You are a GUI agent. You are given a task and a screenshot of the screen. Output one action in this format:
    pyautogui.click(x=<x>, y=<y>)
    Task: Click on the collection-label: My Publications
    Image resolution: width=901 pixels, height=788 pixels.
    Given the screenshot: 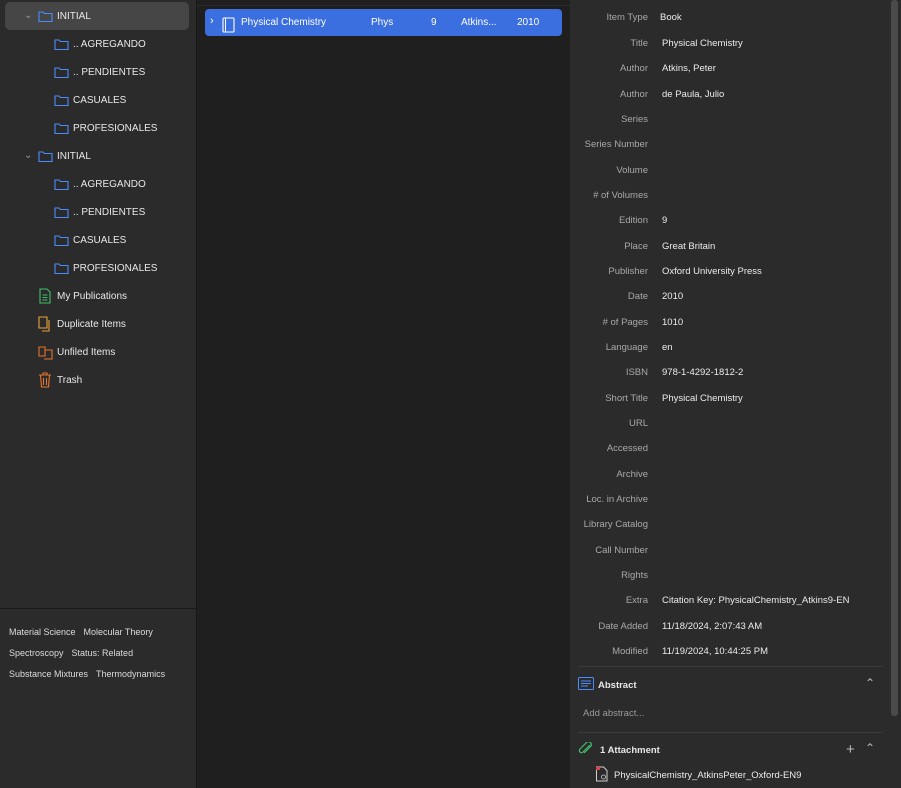 What is the action you would take?
    pyautogui.click(x=92, y=296)
    